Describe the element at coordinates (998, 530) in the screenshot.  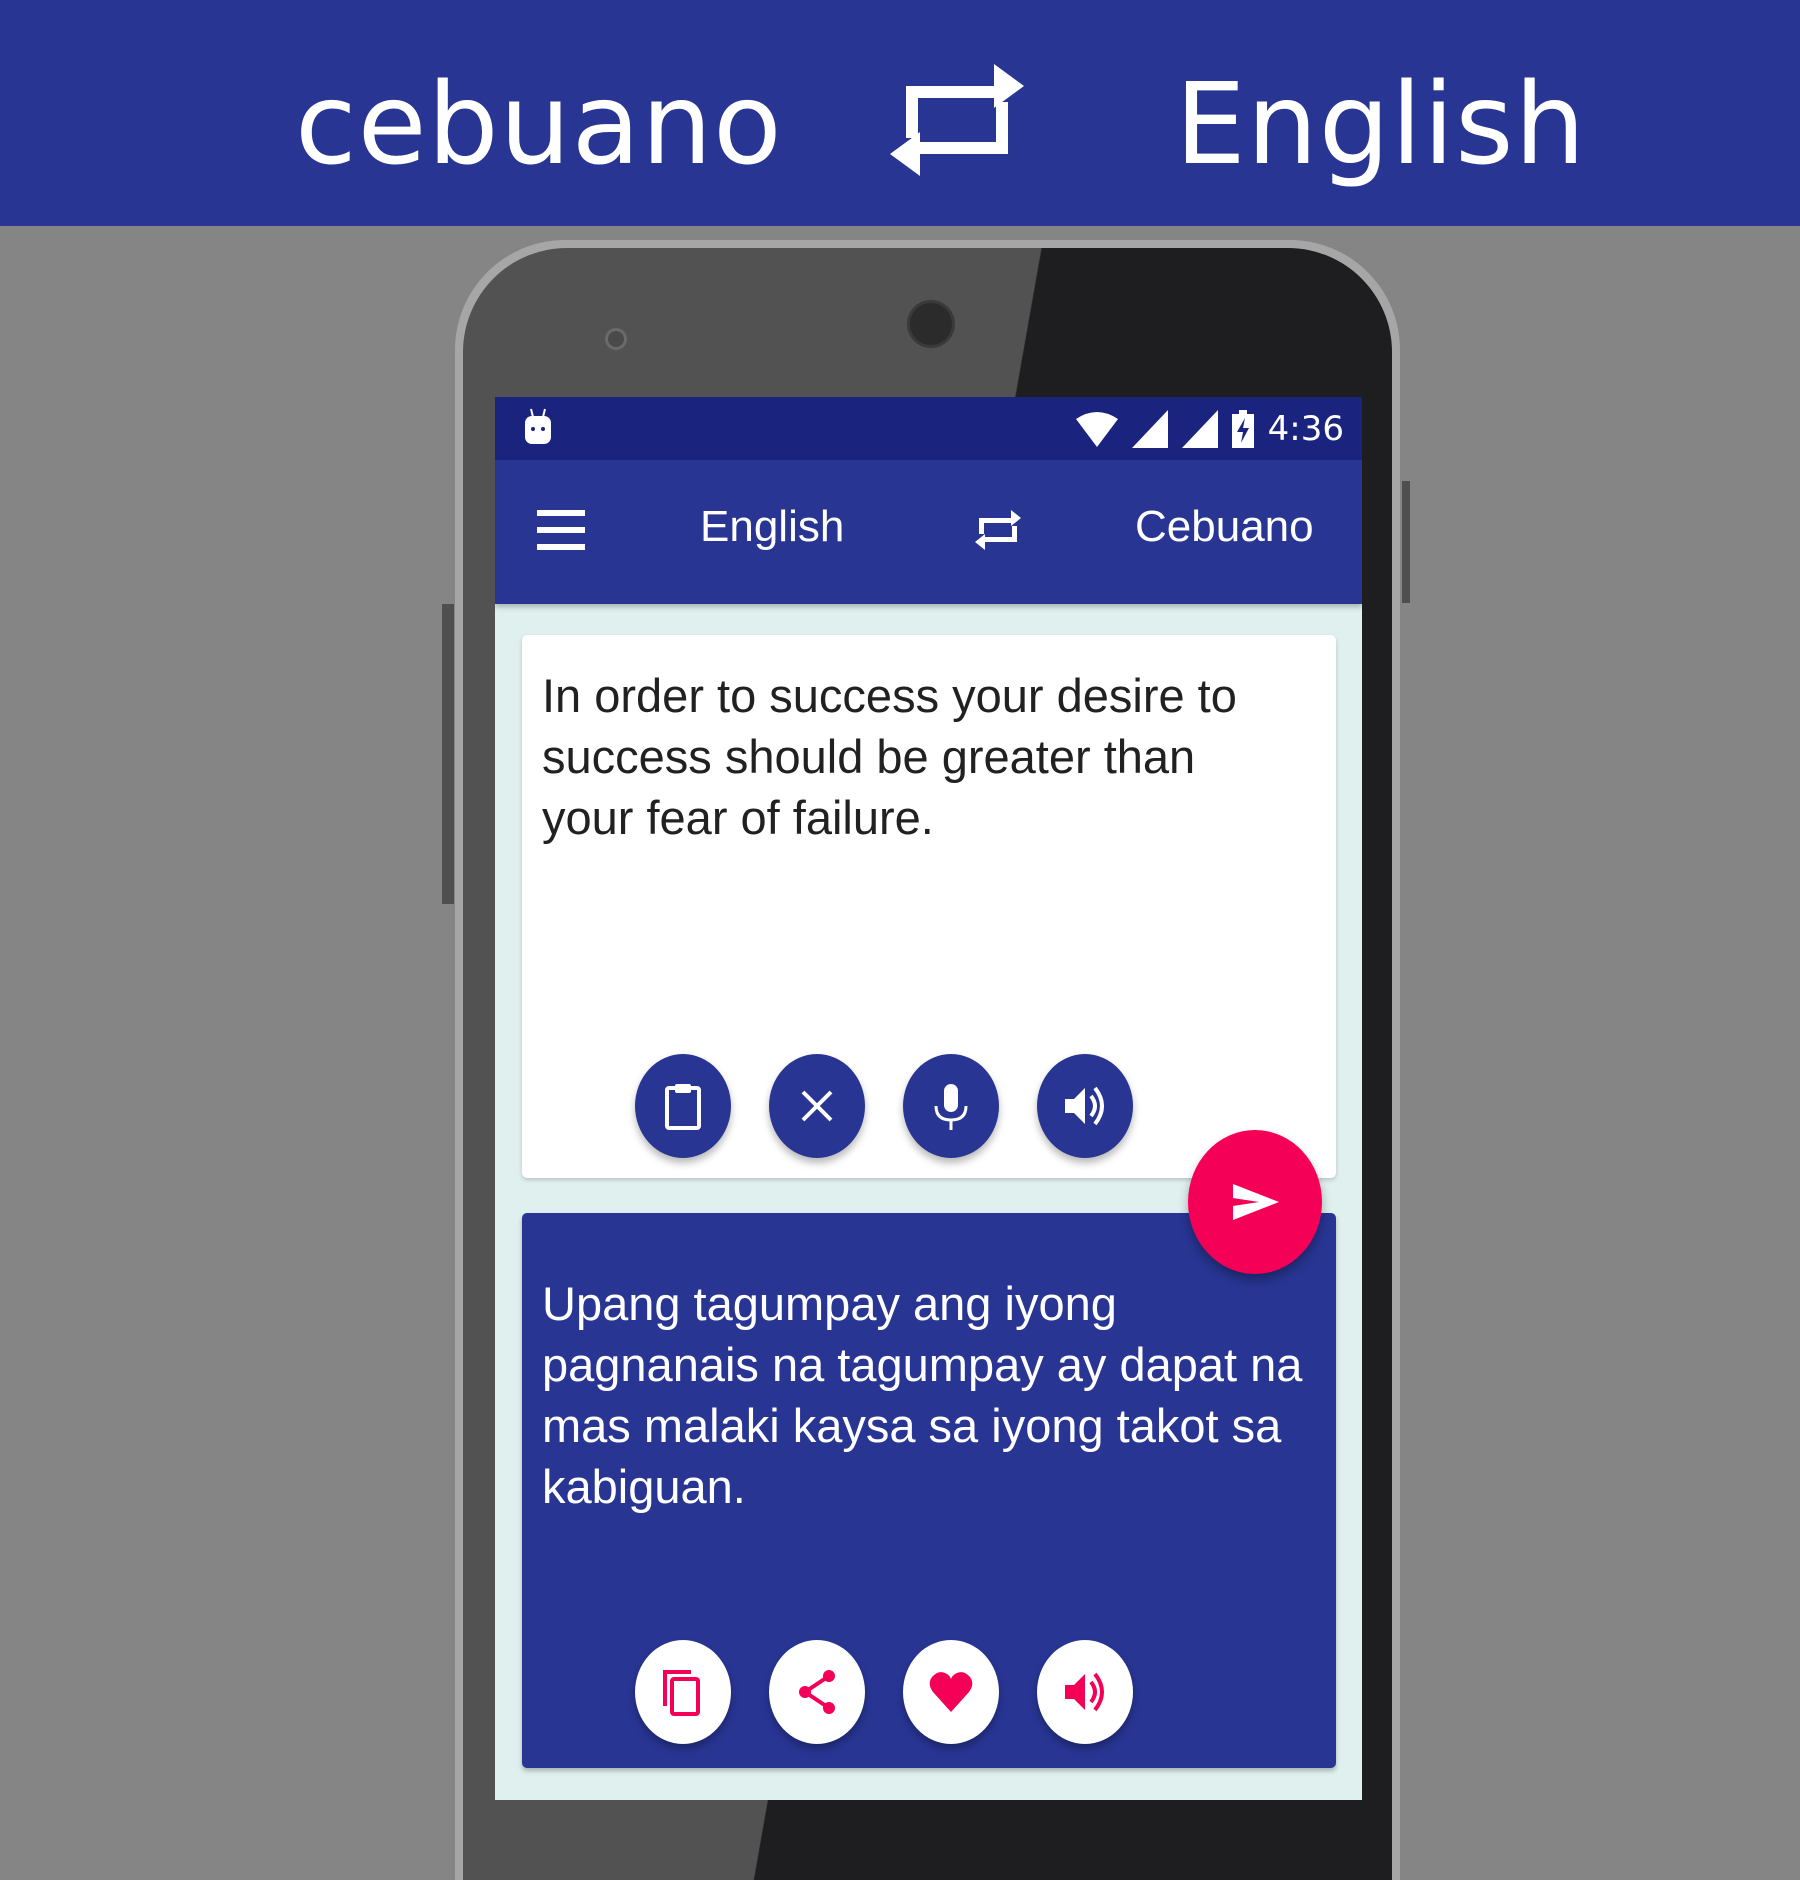
I see `swap-languages-button` at that location.